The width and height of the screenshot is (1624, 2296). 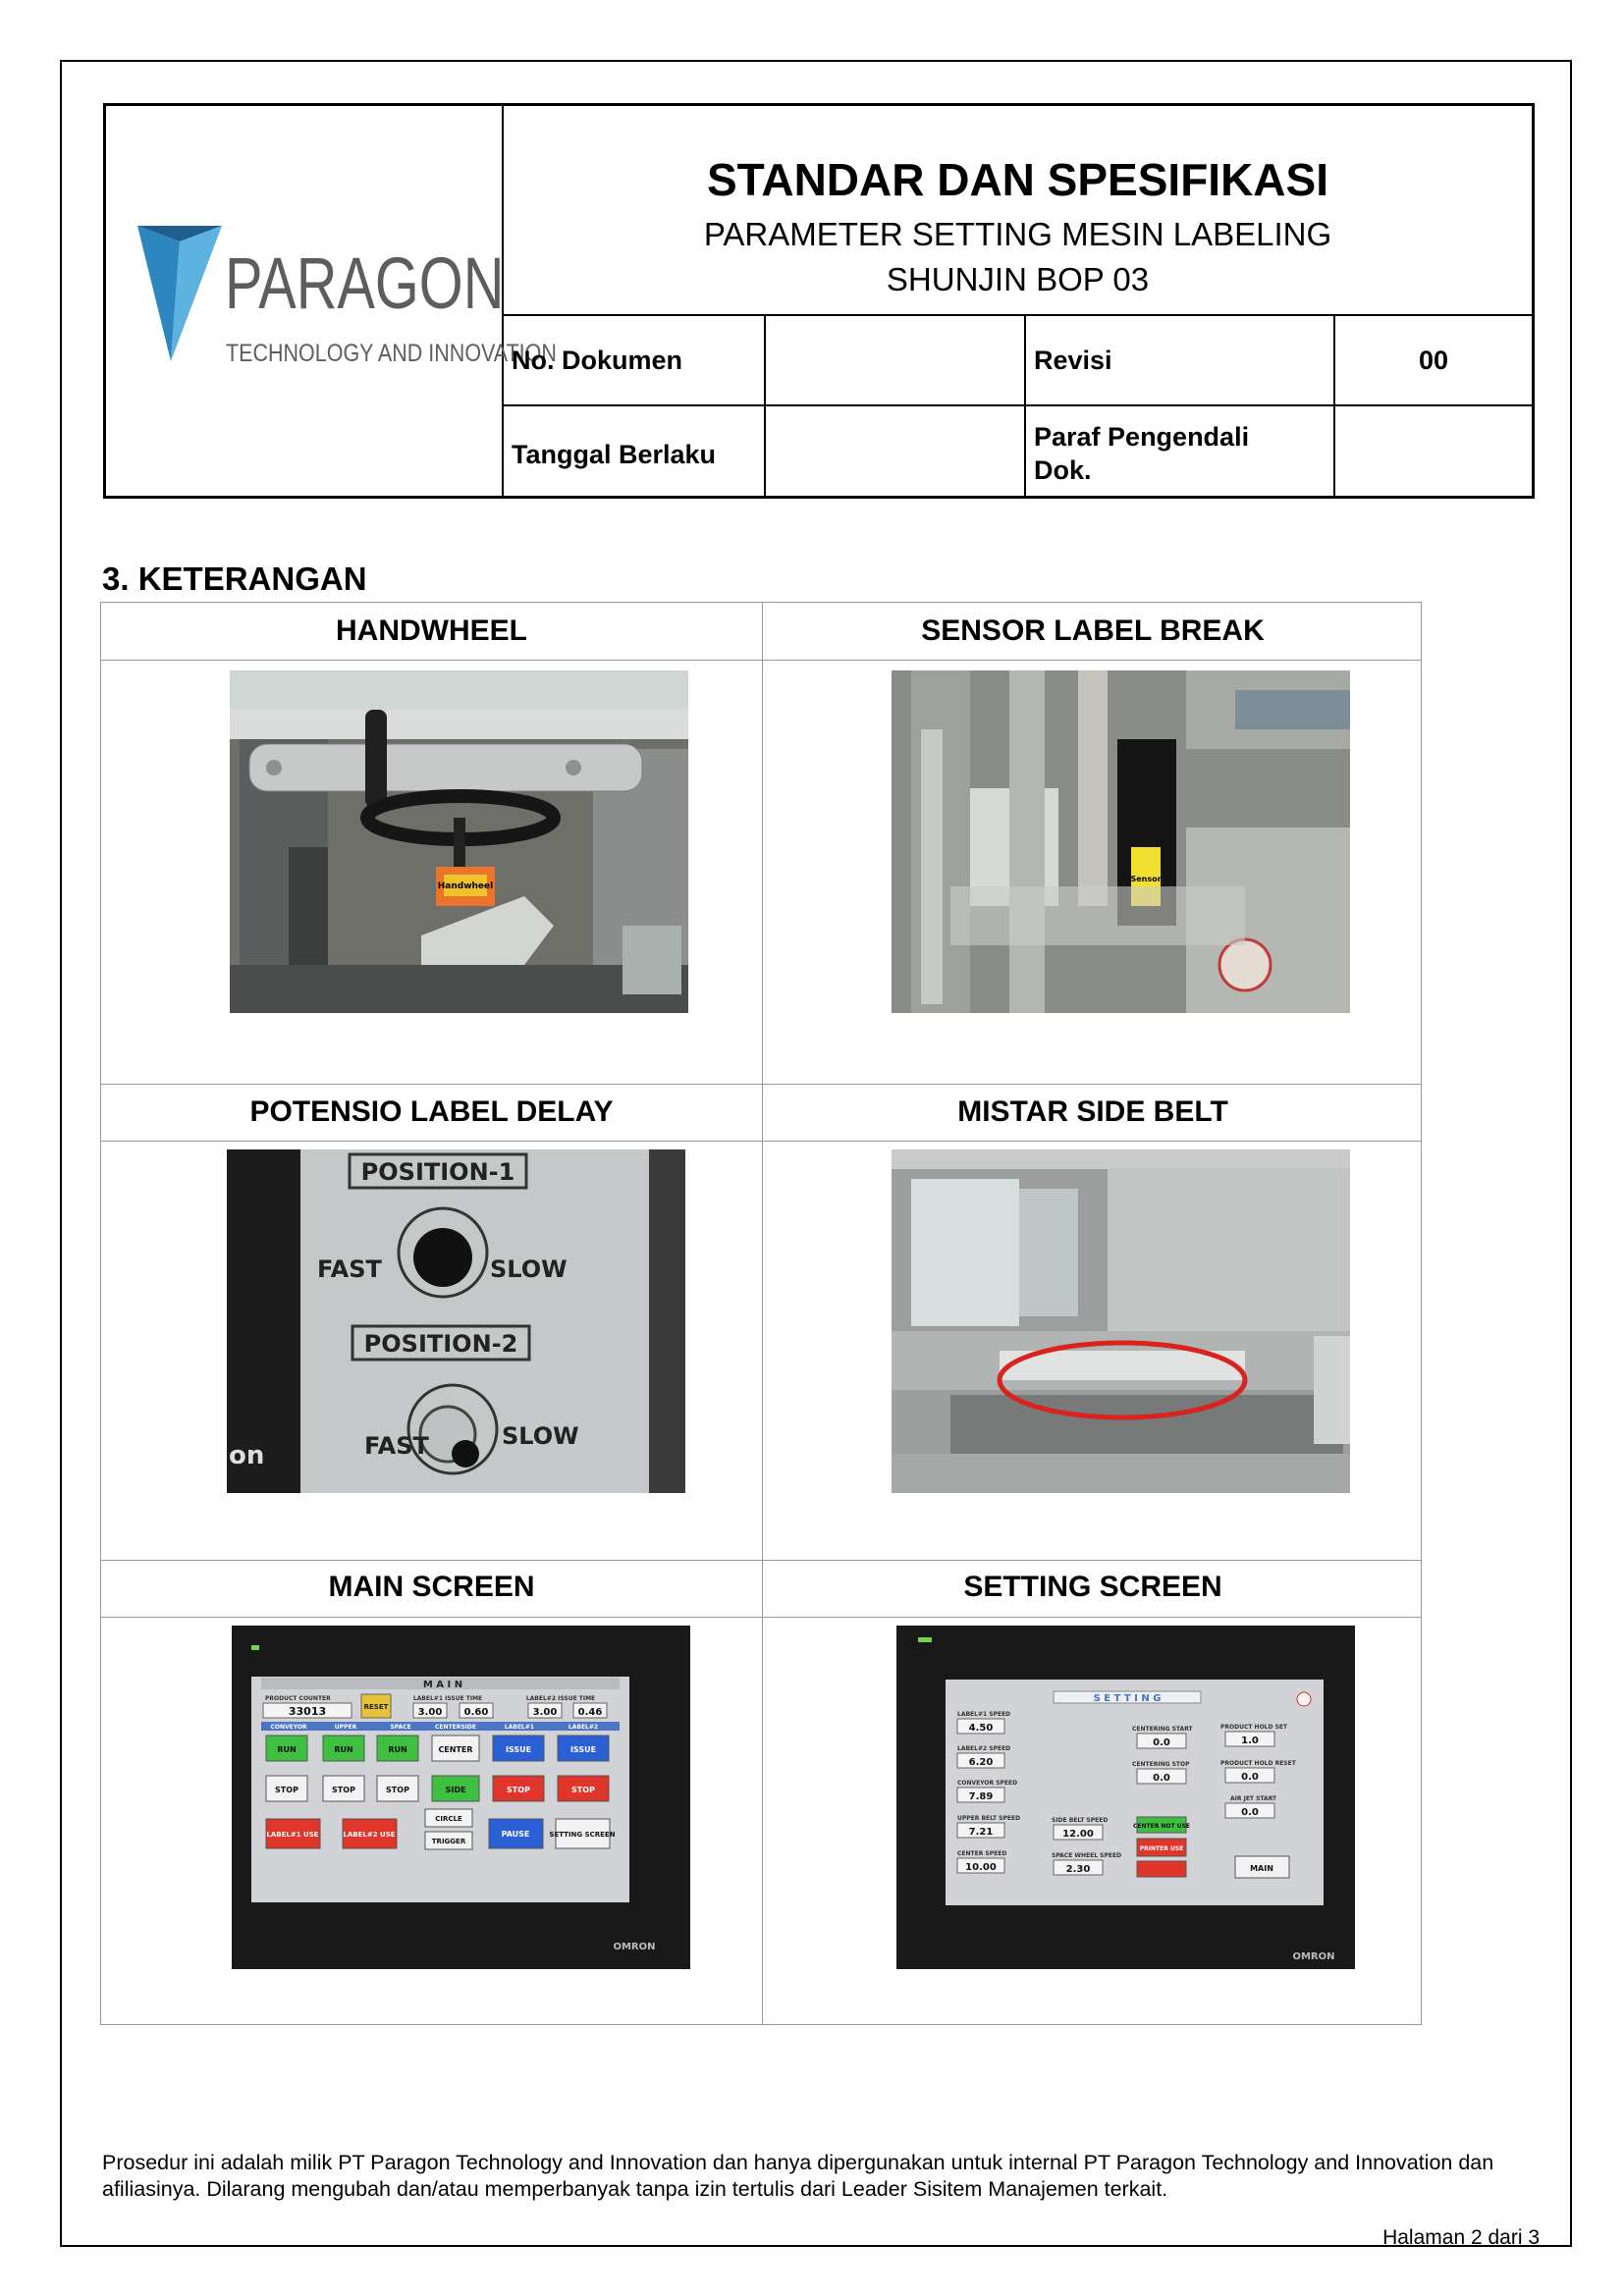 I want to click on tanggal-value, so click(x=895, y=451).